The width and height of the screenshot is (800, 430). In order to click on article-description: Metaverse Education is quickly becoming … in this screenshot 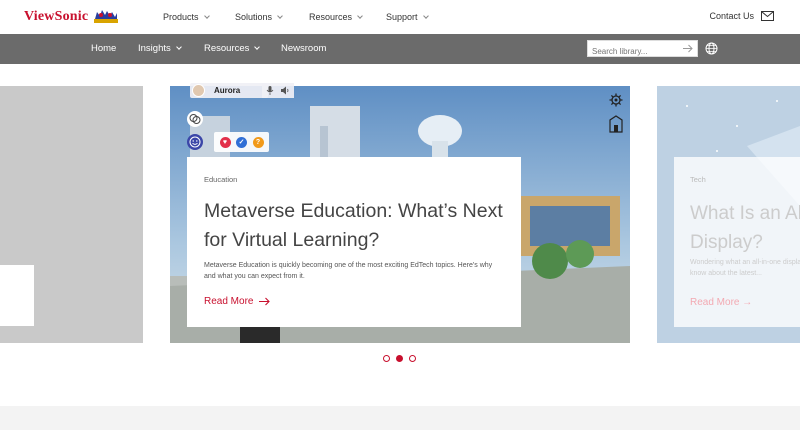, I will do `click(348, 271)`.